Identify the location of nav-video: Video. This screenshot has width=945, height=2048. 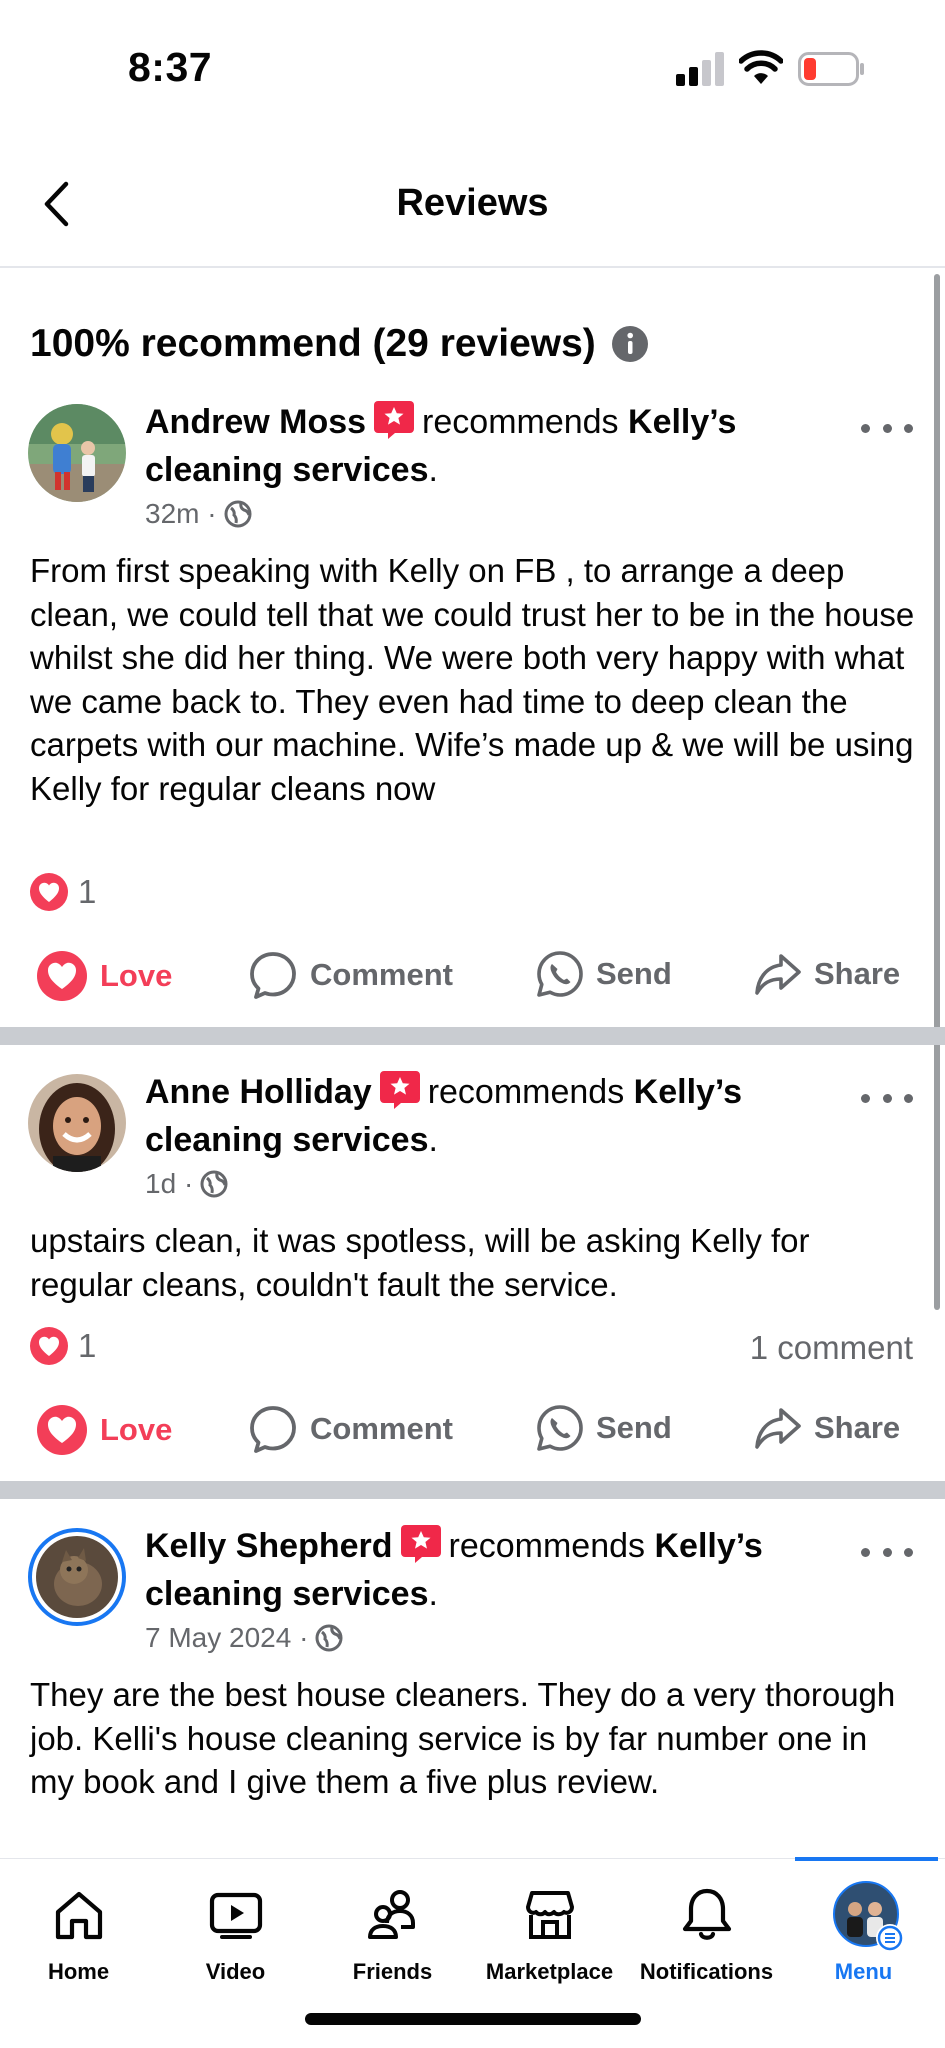
(235, 1934).